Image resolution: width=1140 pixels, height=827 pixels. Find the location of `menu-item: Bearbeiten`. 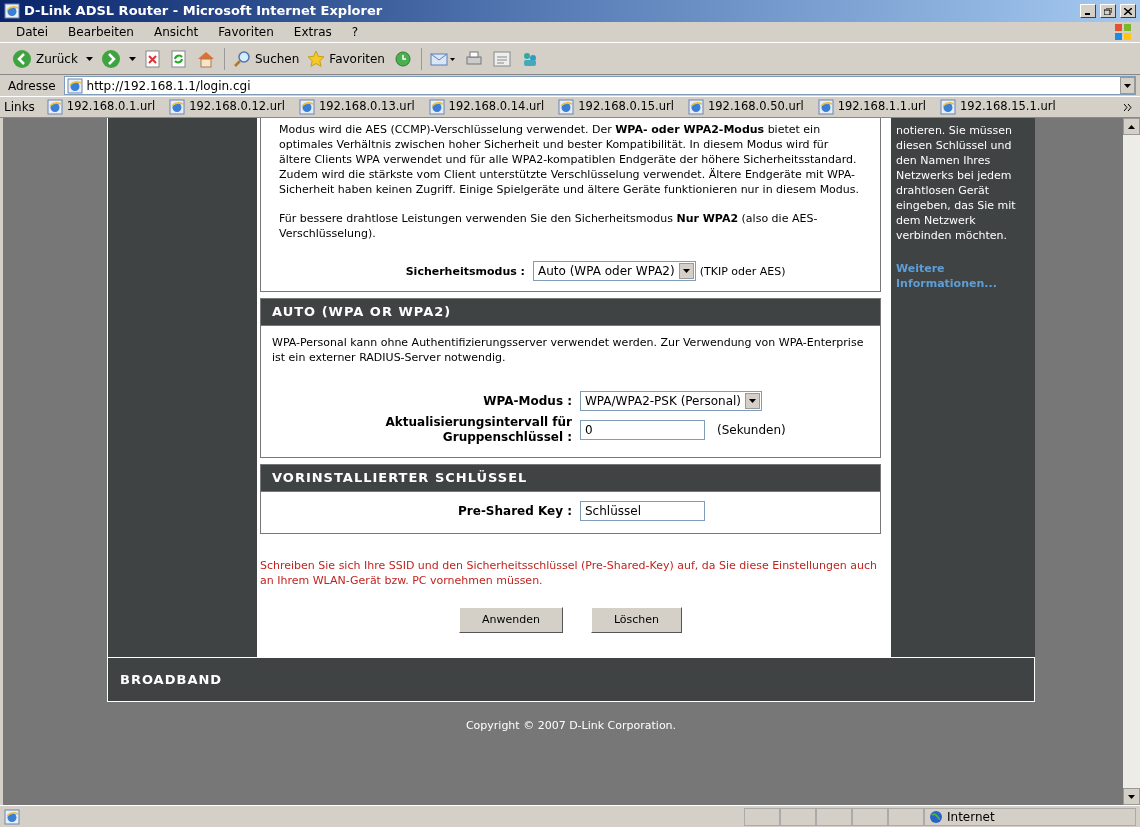

menu-item: Bearbeiten is located at coordinates (101, 32).